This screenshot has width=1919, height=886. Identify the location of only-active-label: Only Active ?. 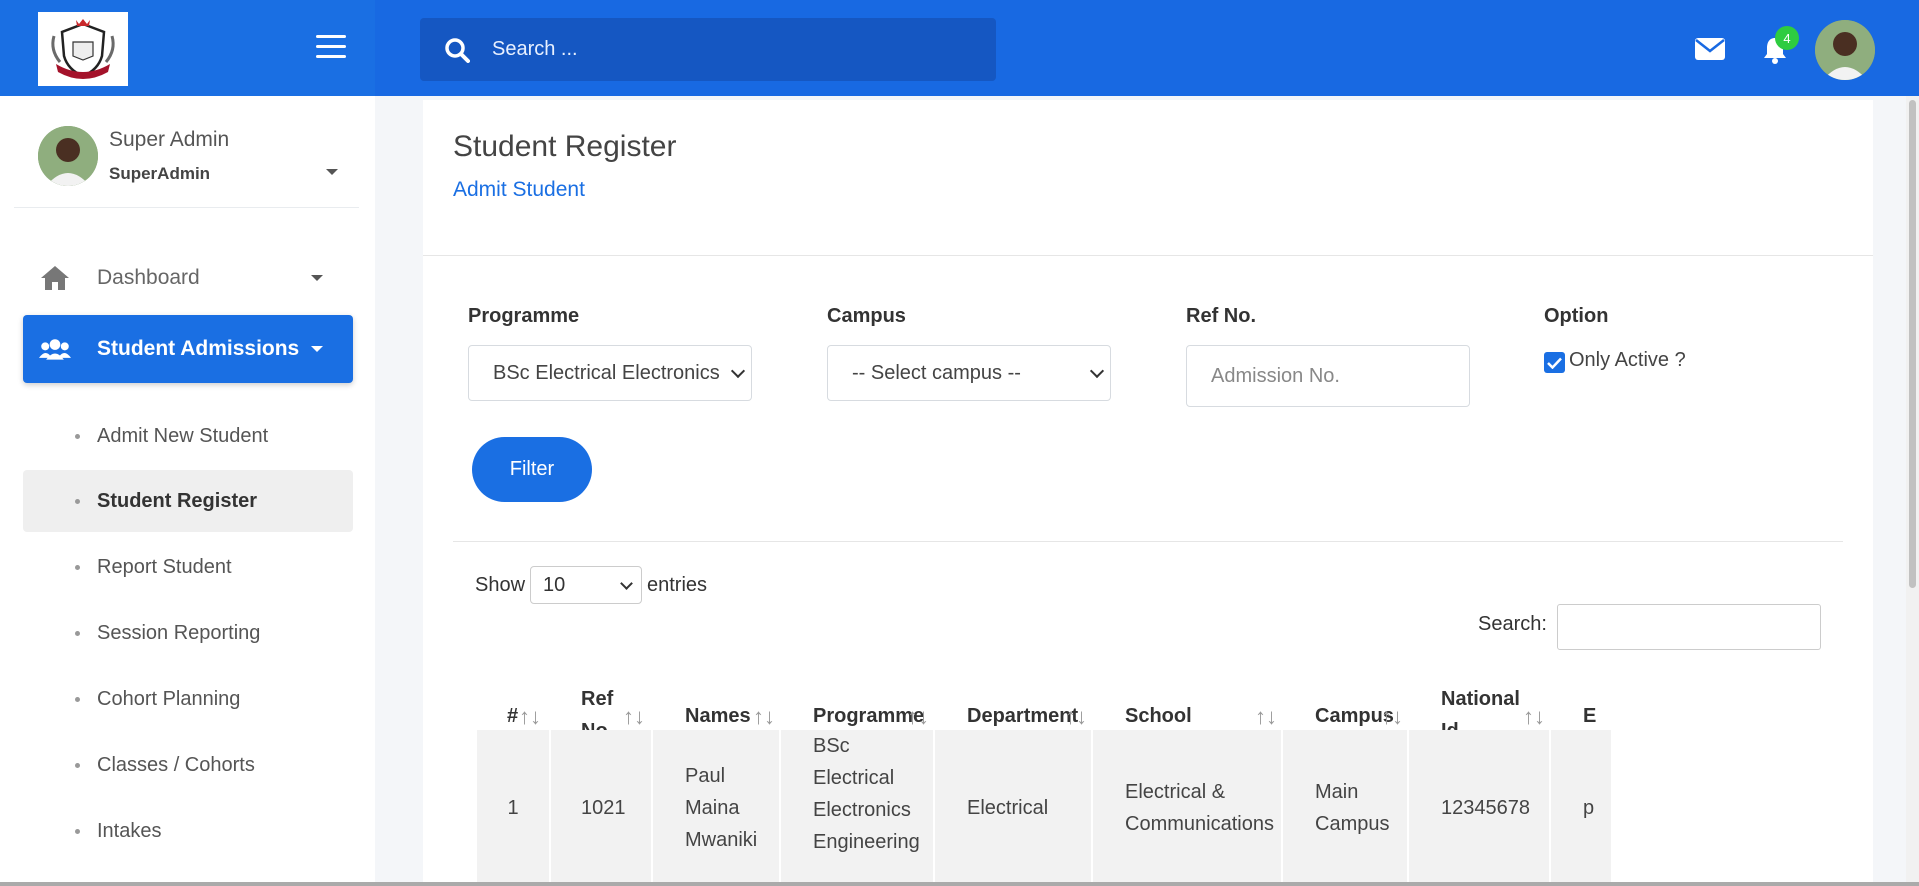
(1627, 360).